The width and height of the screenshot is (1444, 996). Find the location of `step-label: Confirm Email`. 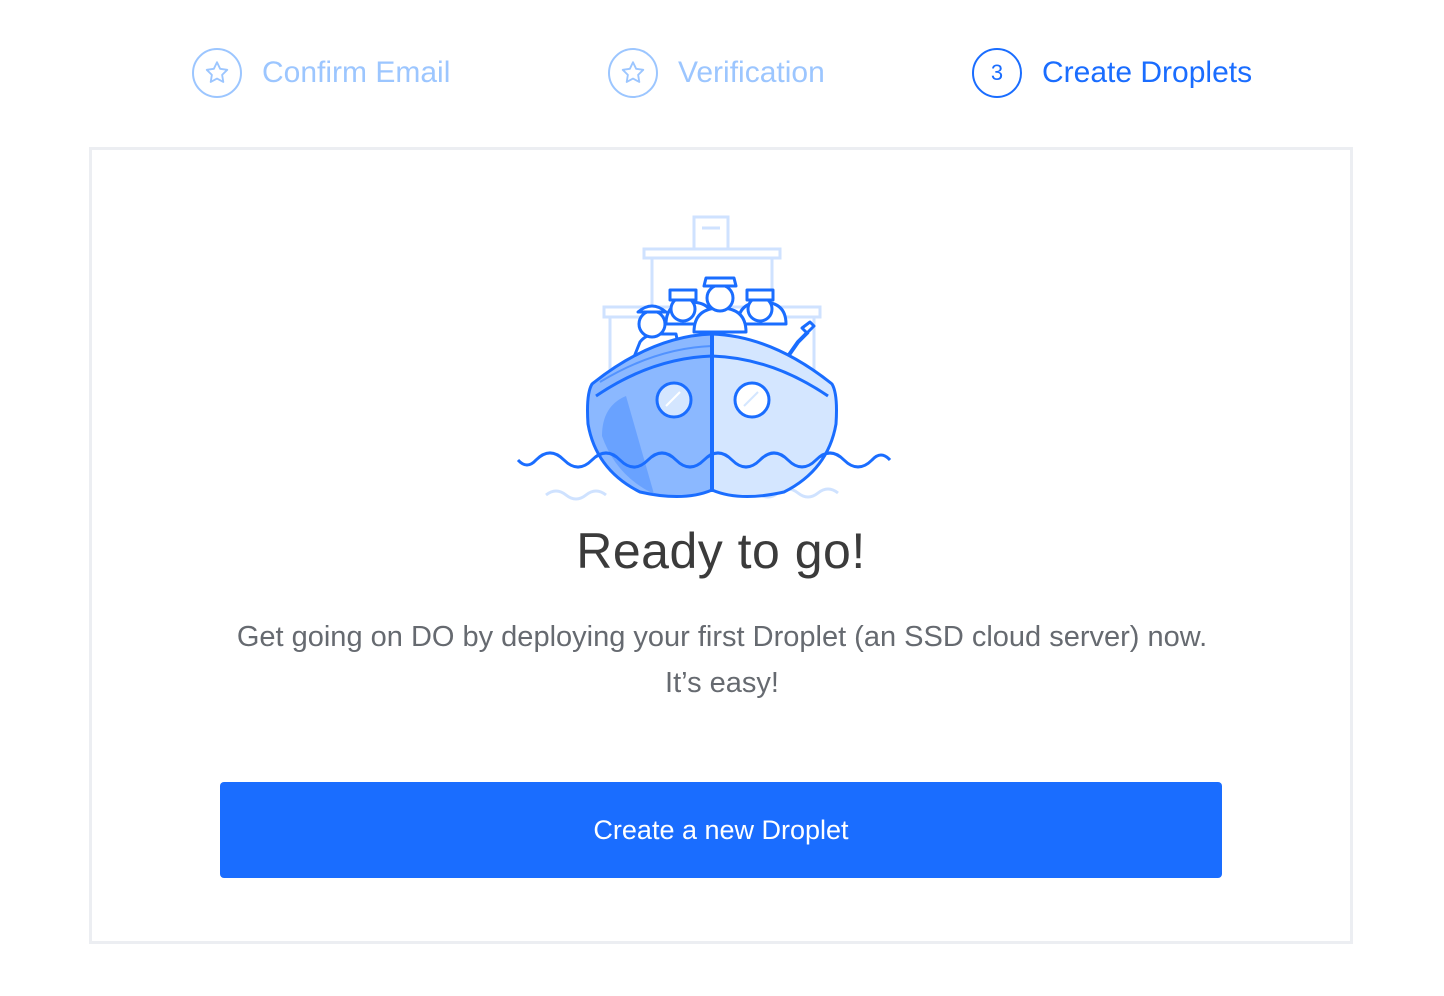

step-label: Confirm Email is located at coordinates (356, 72).